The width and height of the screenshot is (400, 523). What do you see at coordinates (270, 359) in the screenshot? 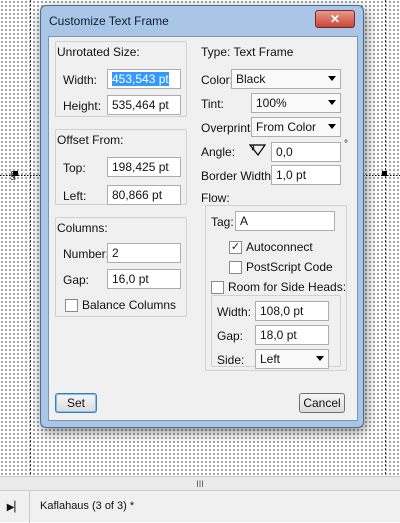
I see `side-value: Left` at bounding box center [270, 359].